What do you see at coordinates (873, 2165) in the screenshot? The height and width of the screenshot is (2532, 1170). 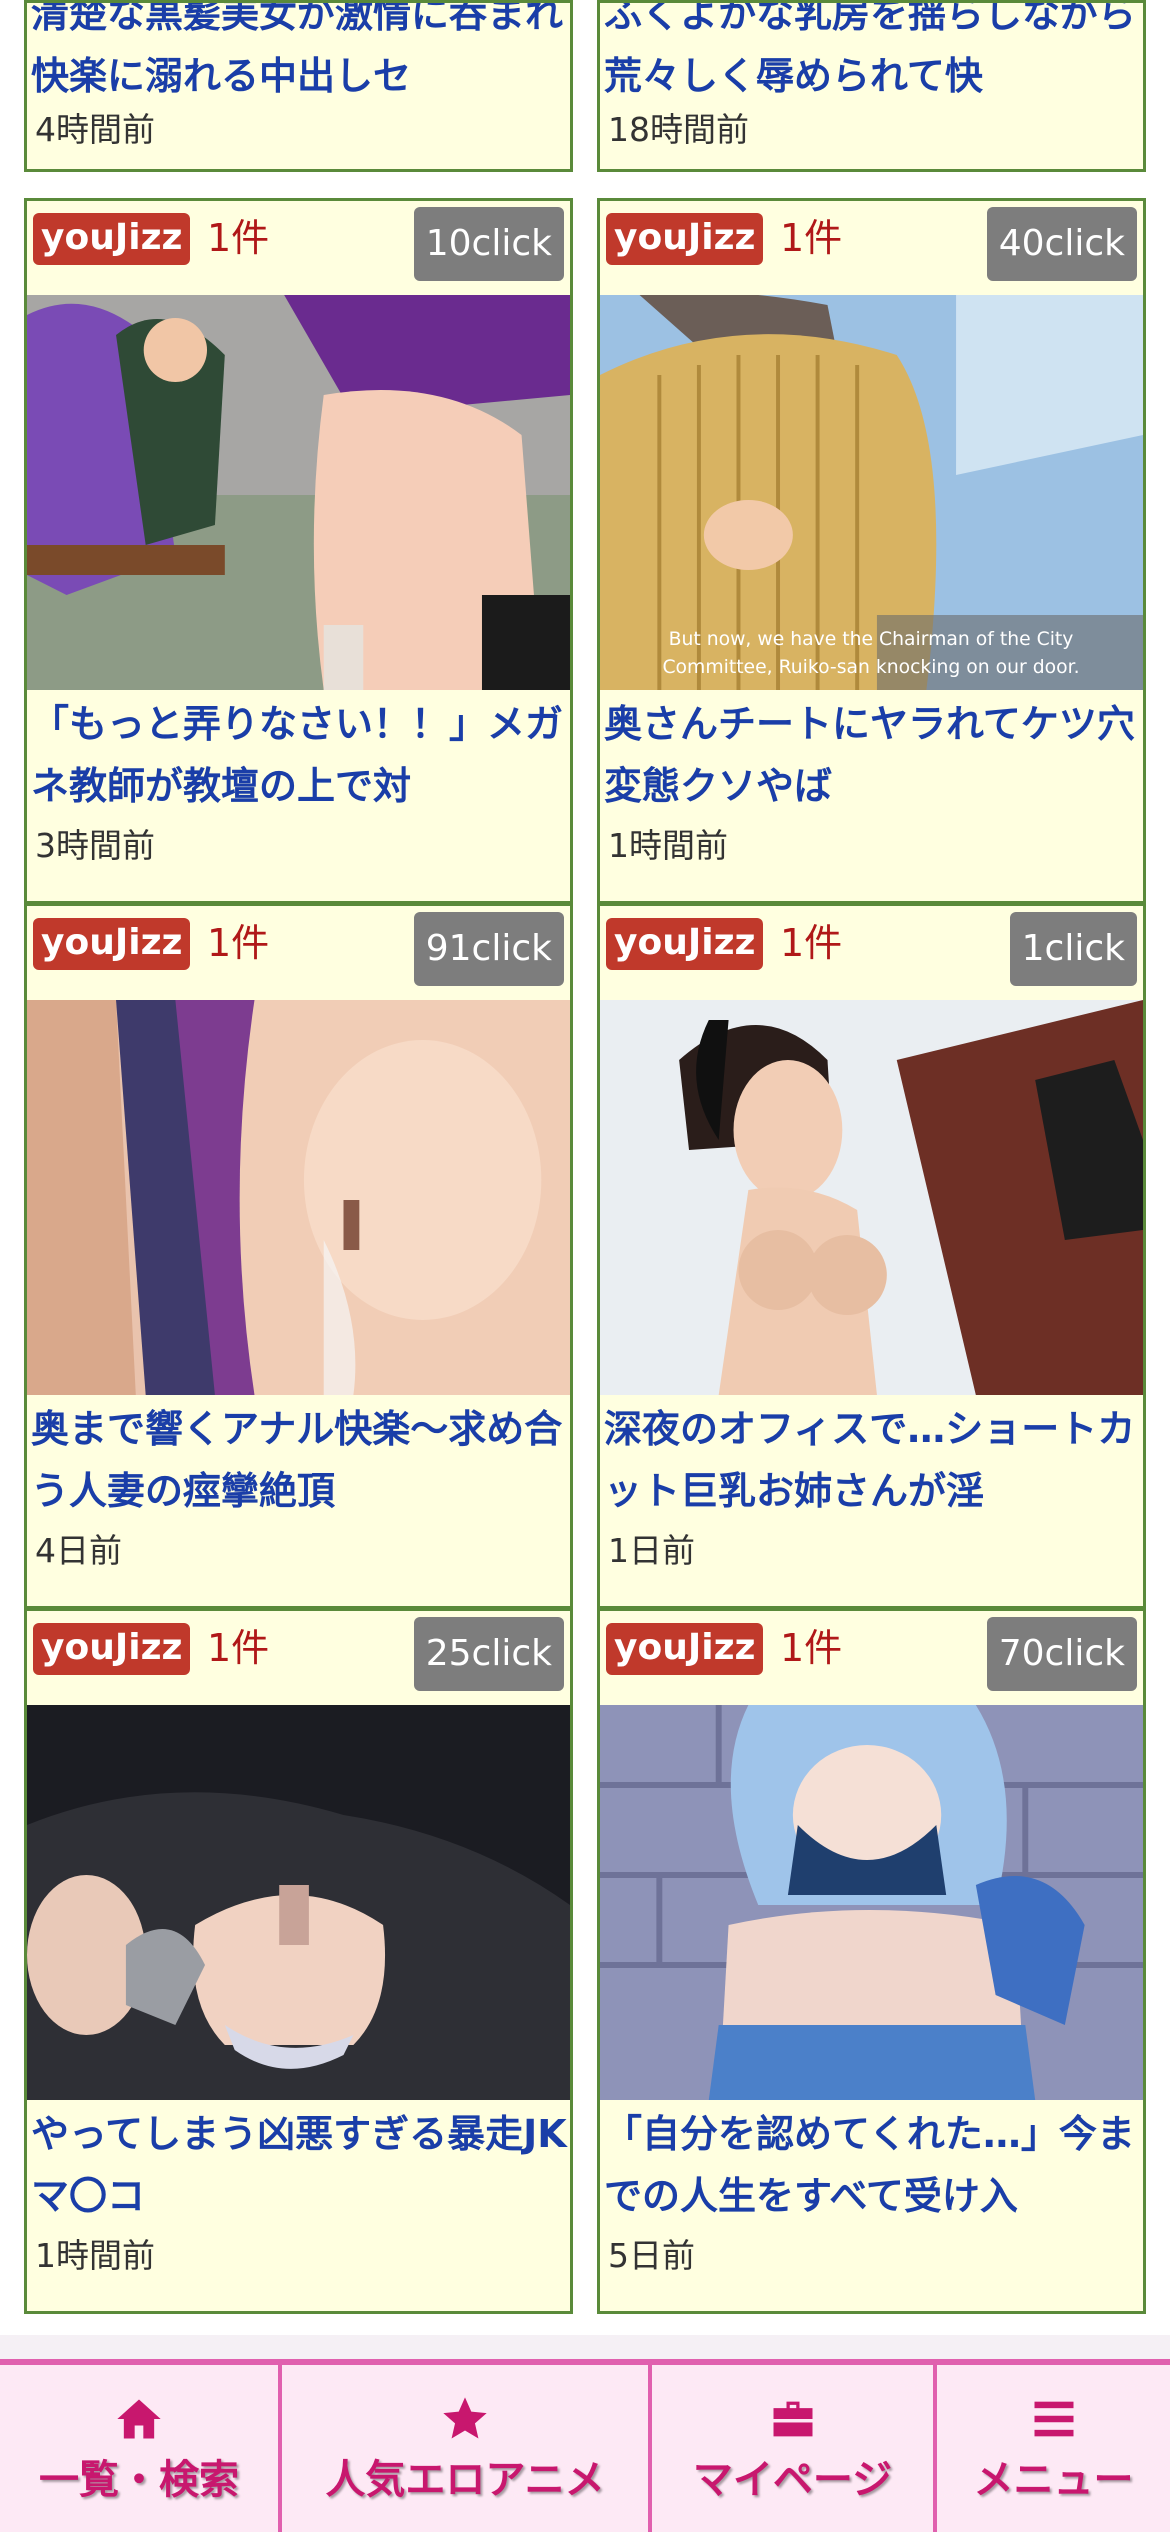 I see `video-title: 「自分を認めてくれた…」今までの人生をすべて受け入` at bounding box center [873, 2165].